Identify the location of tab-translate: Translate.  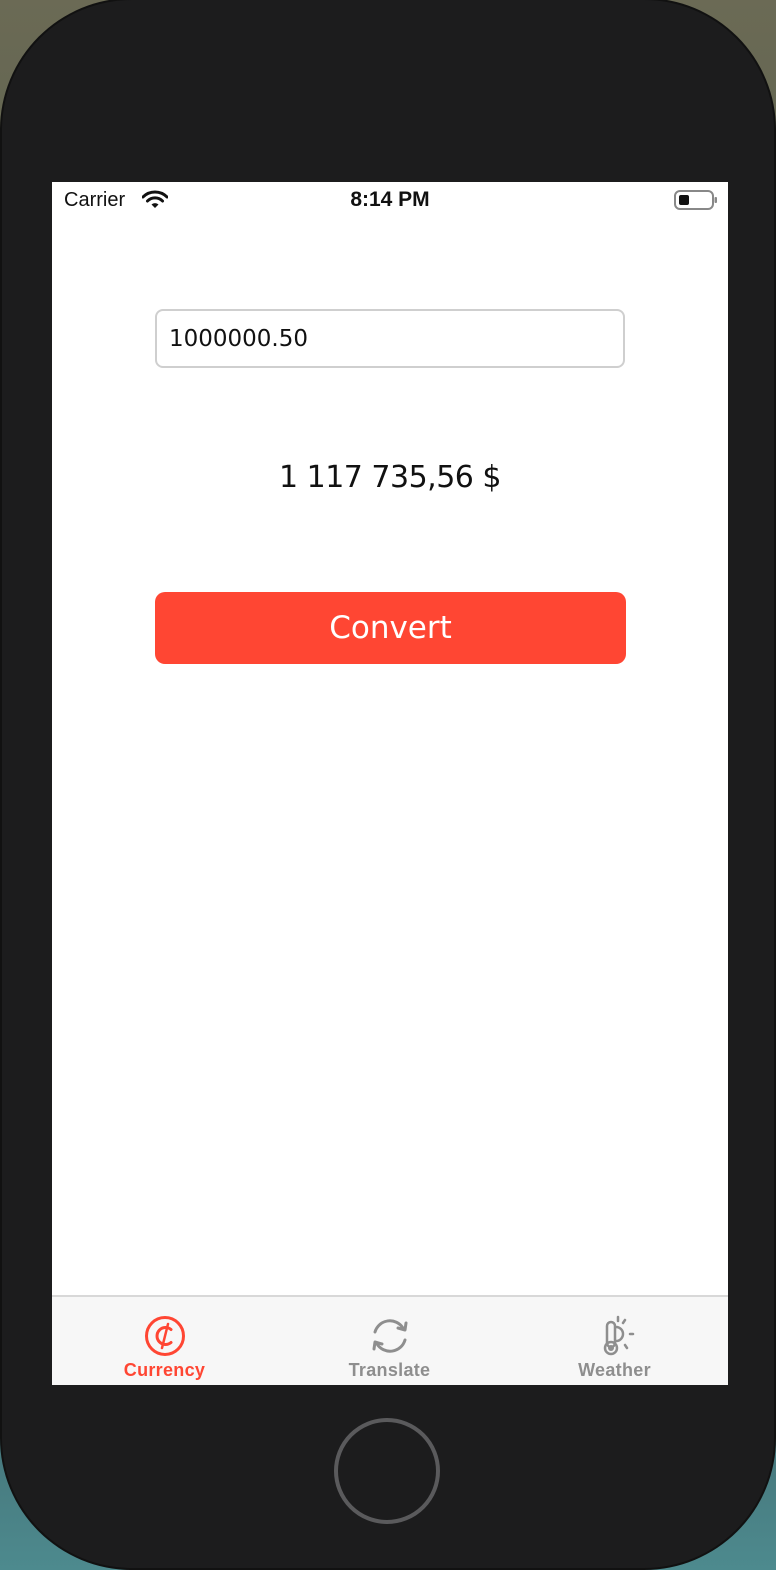
(389, 1341).